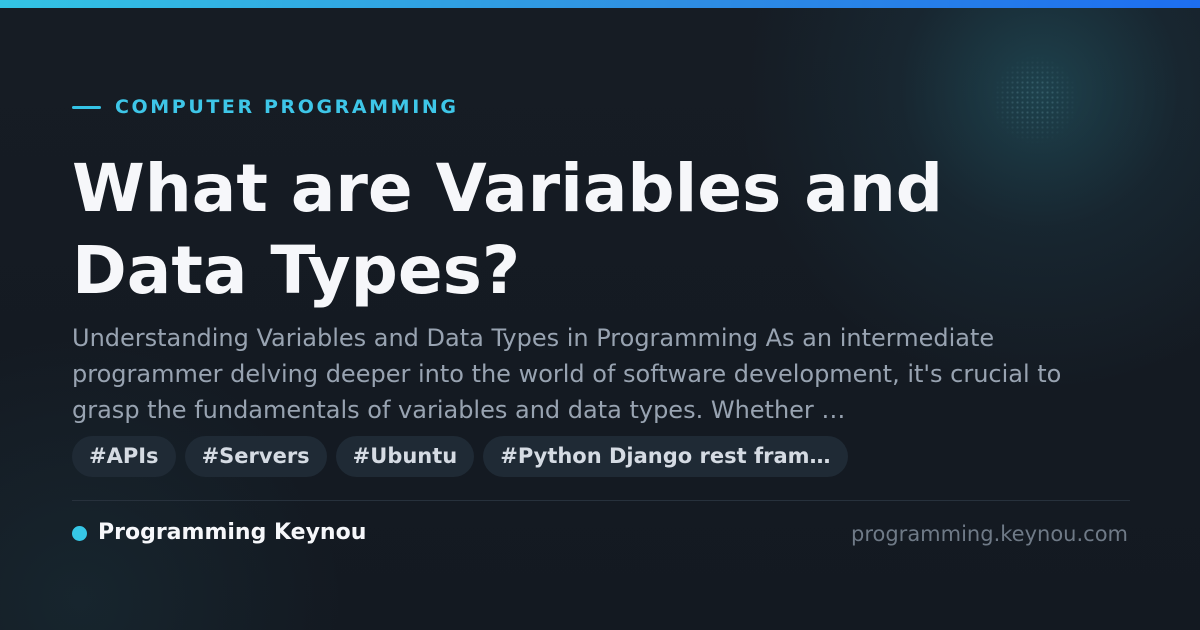 The width and height of the screenshot is (1200, 630). Describe the element at coordinates (1035, 100) in the screenshot. I see `decorative-dot-pattern` at that location.